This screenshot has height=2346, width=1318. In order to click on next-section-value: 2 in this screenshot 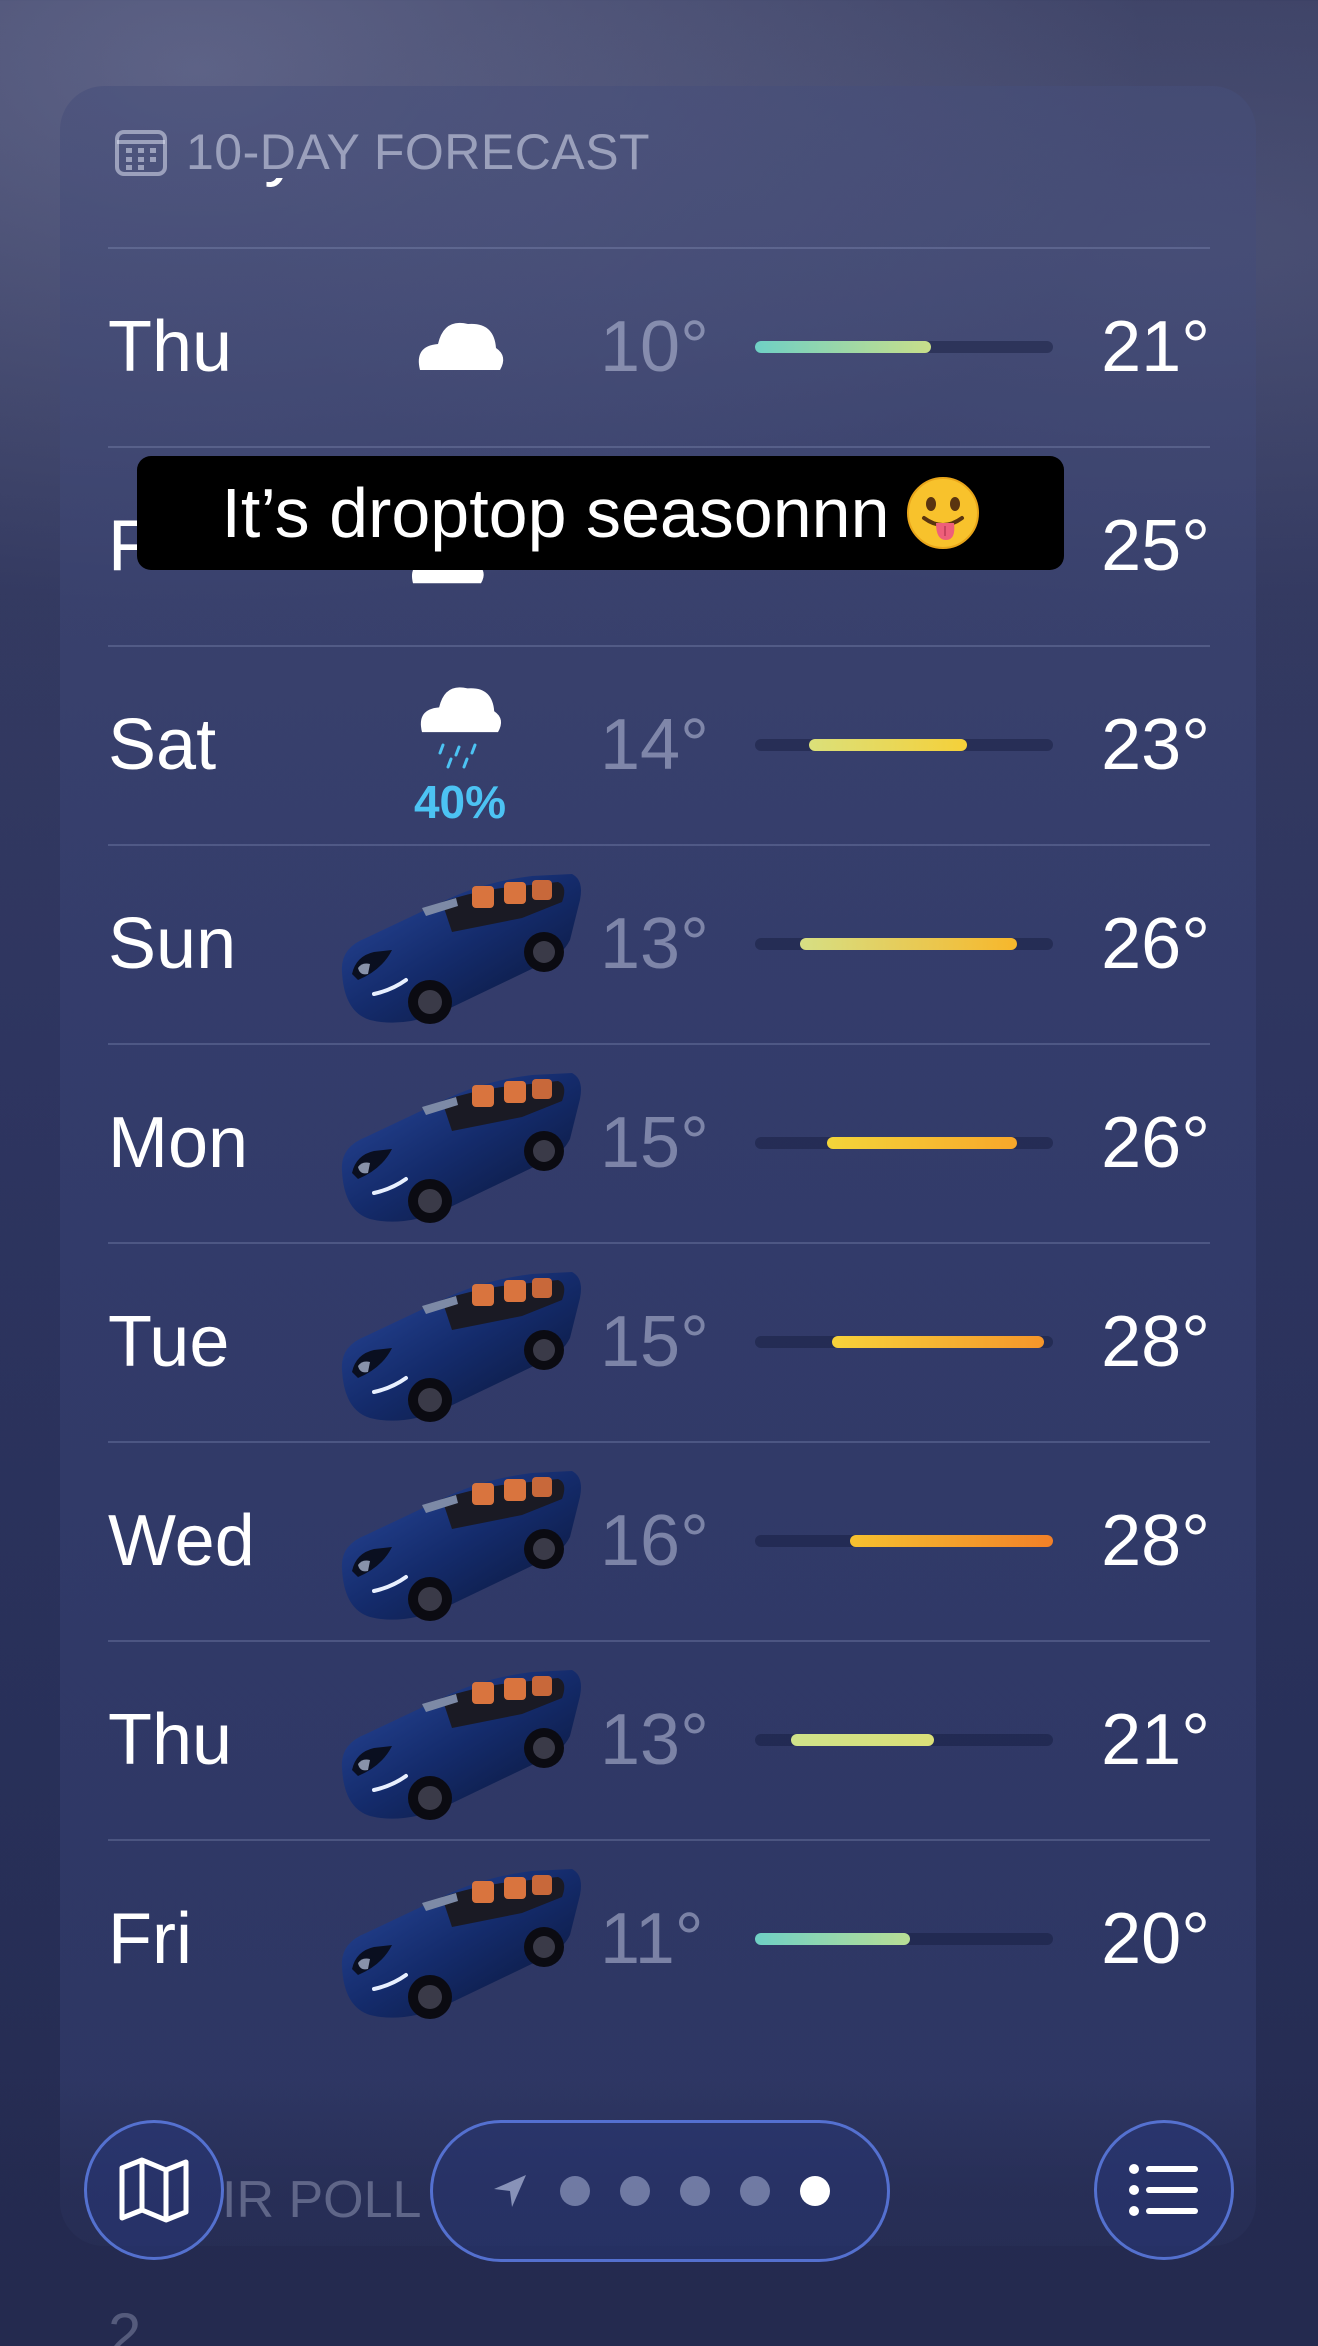, I will do `click(125, 2323)`.